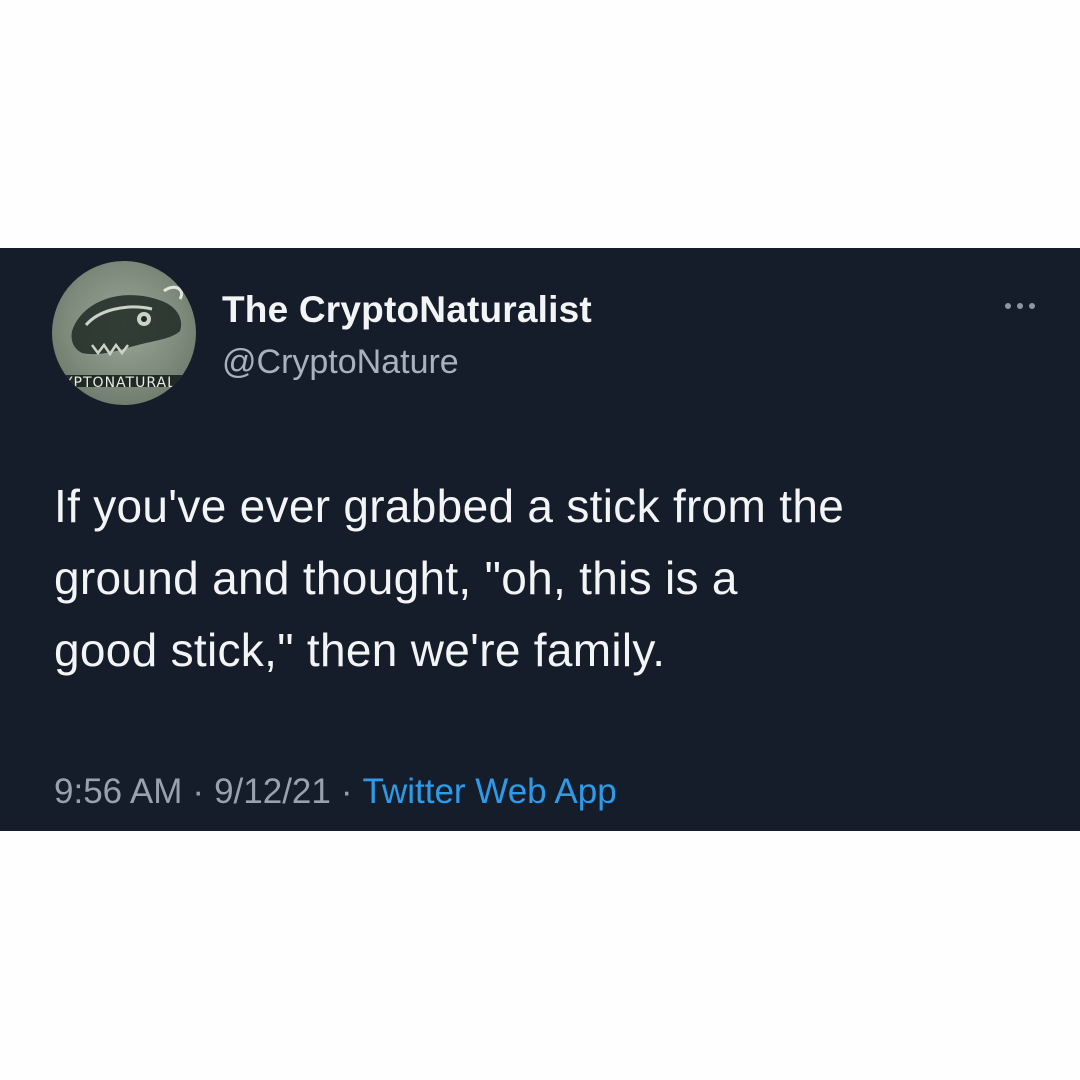 Image resolution: width=1080 pixels, height=1080 pixels. I want to click on skull-logo-icon: YPTONATURAL, so click(125, 338).